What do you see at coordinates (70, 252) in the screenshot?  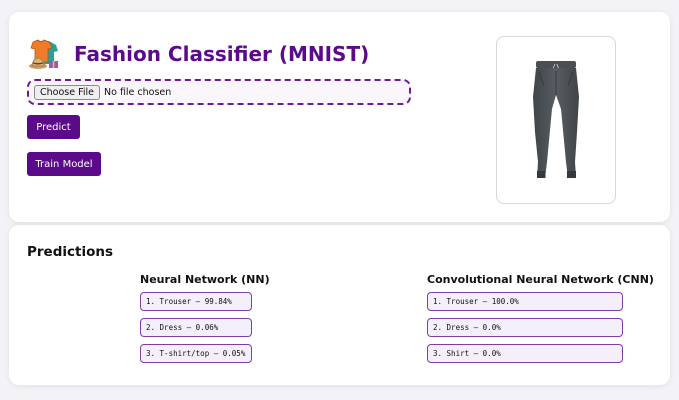 I see `predictions-heading: Predictions` at bounding box center [70, 252].